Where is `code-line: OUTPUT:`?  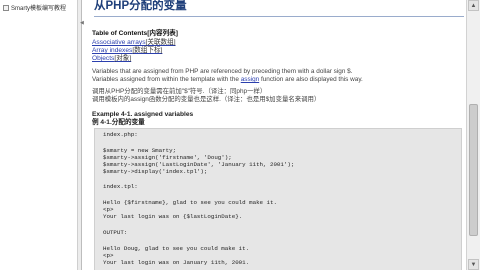 code-line: OUTPUT: is located at coordinates (115, 232).